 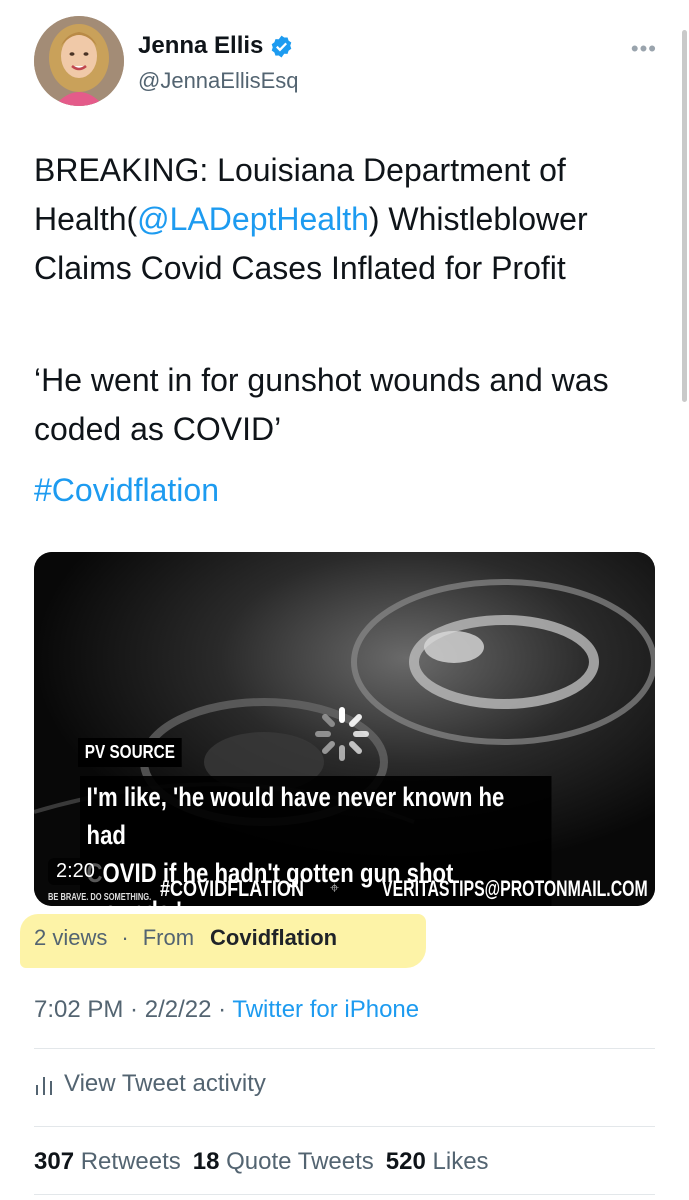 What do you see at coordinates (684, 216) in the screenshot?
I see `scrollbar` at bounding box center [684, 216].